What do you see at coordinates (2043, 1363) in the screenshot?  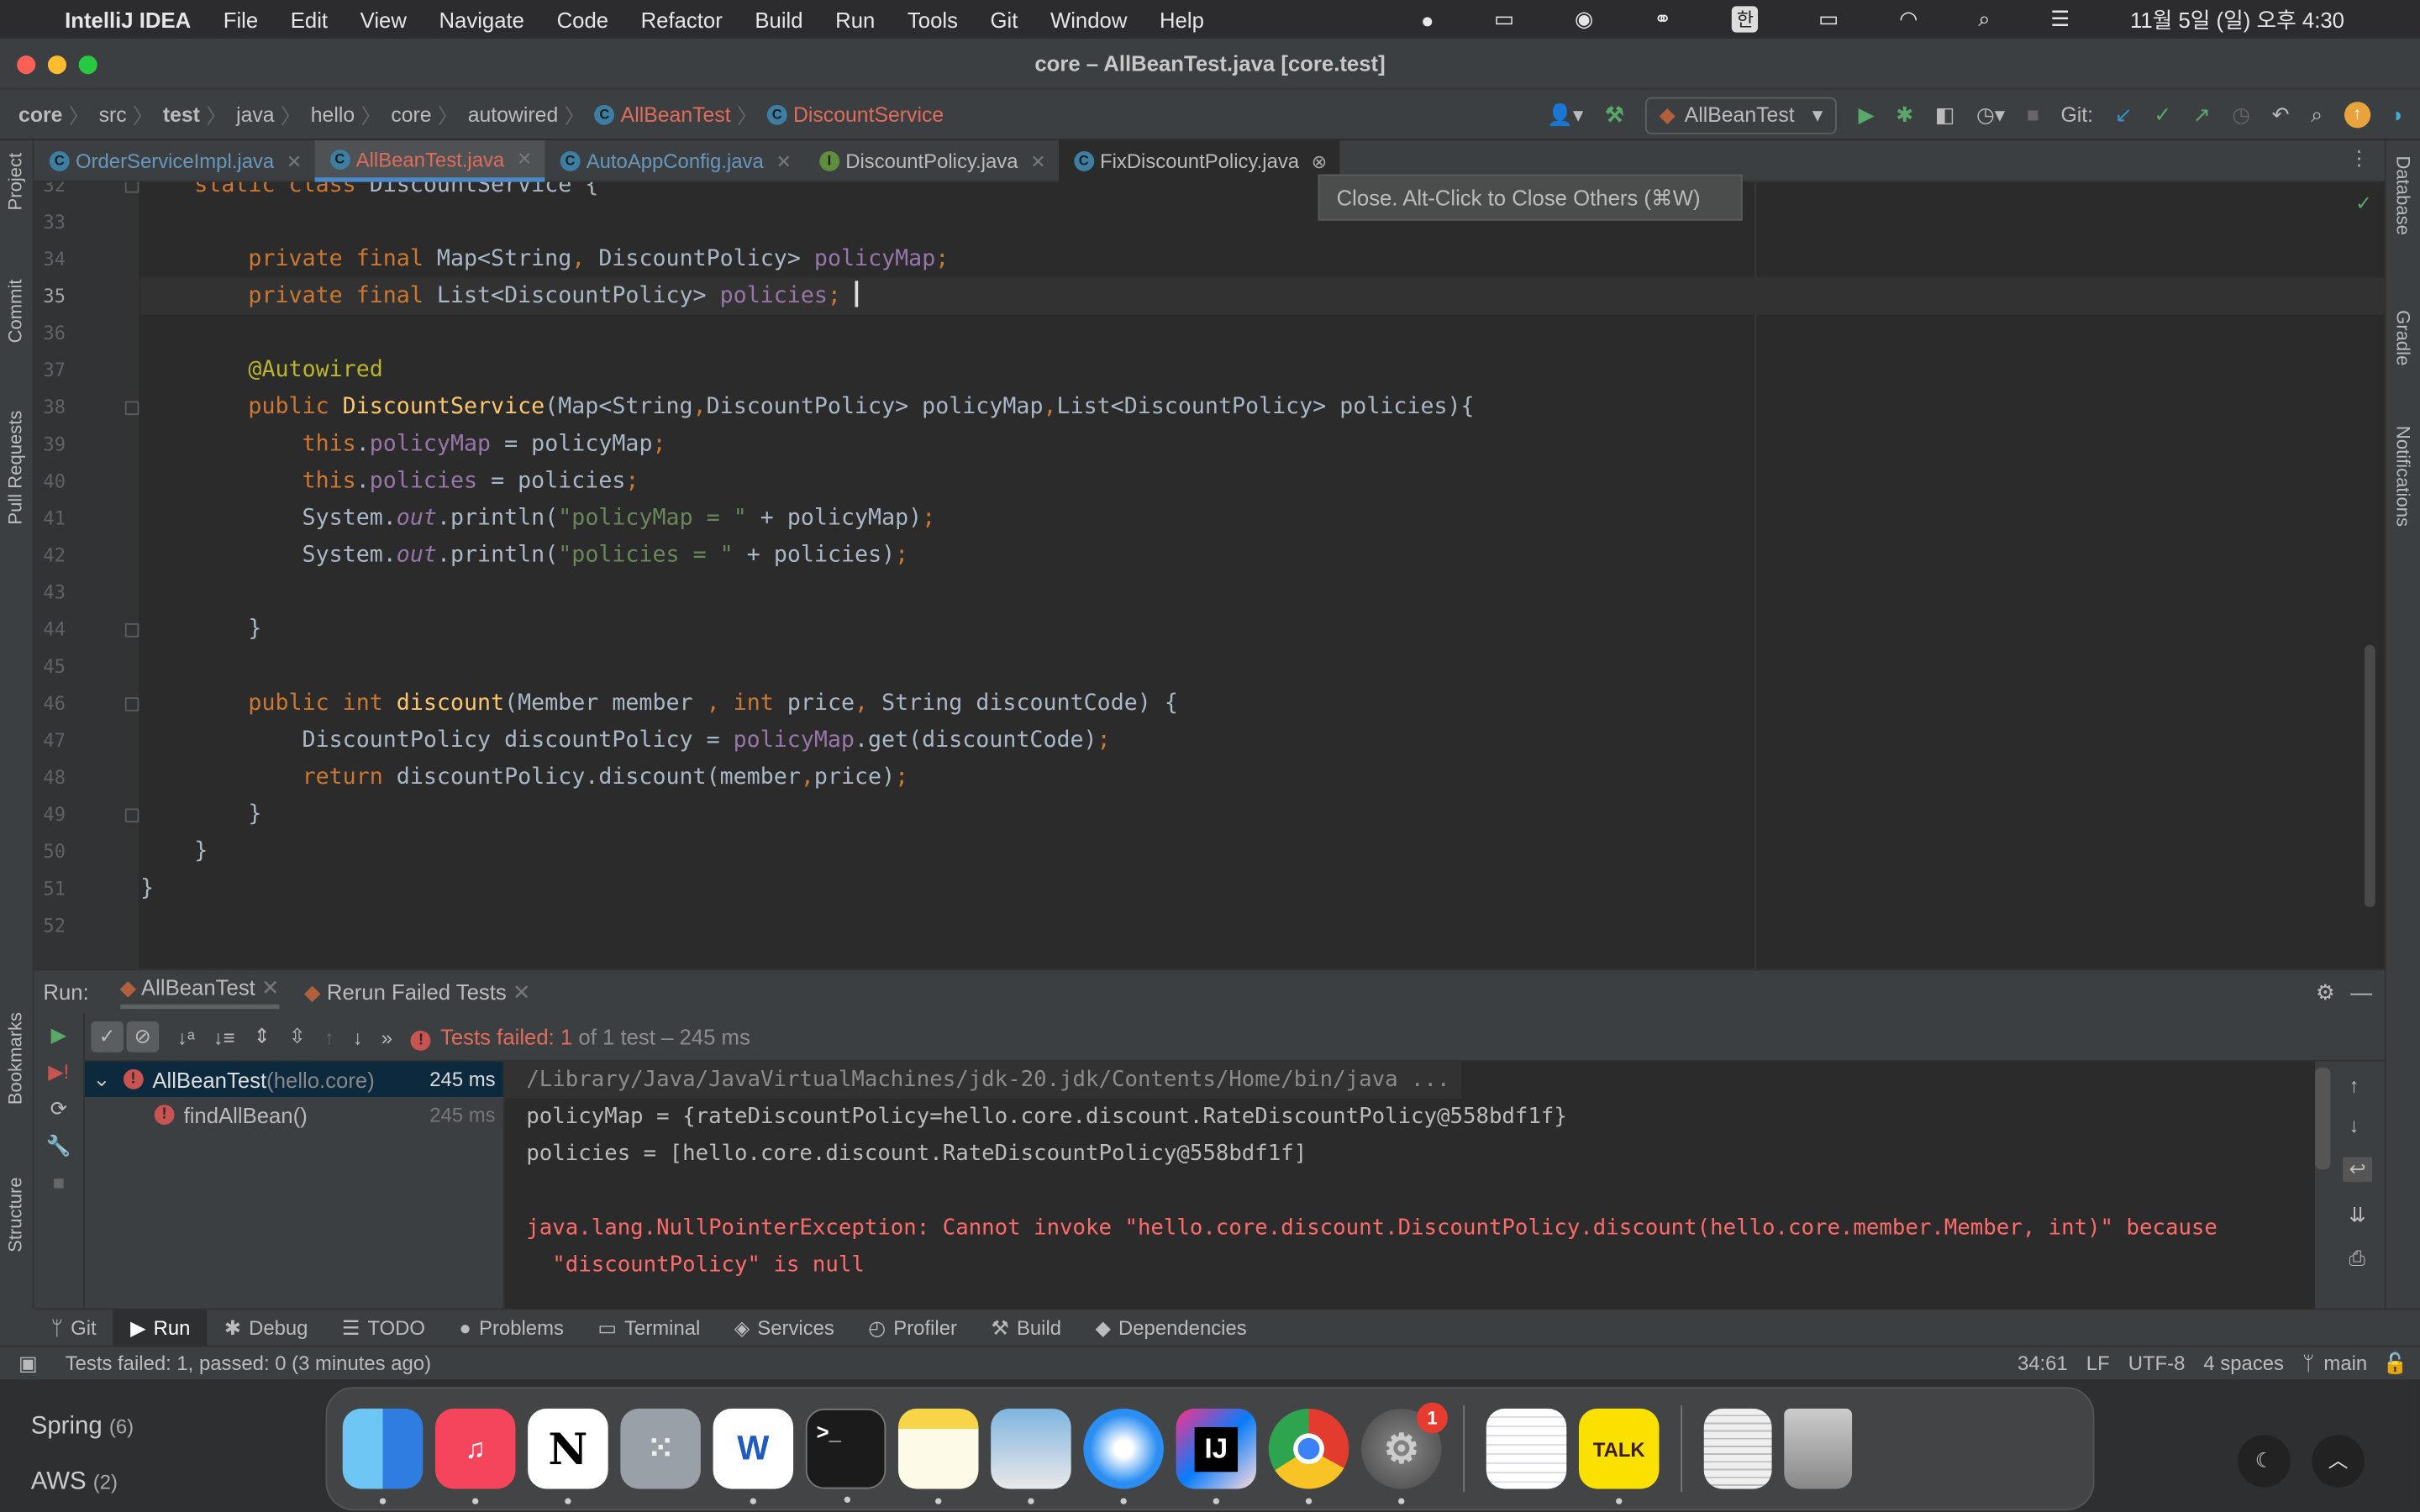 I see `caret-position: 34:61` at bounding box center [2043, 1363].